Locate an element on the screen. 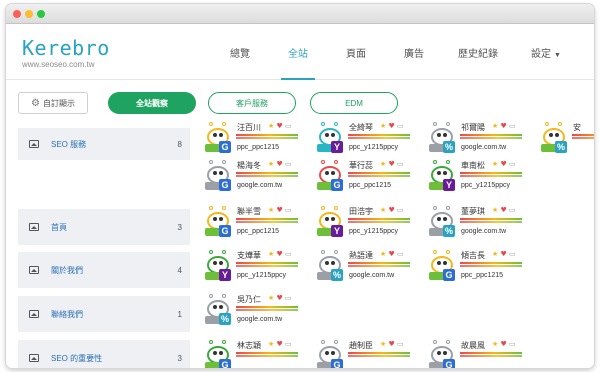 The height and width of the screenshot is (372, 600). visitor-card: G 傾吉長 ★ ♥ ▭ ppc_ppc1215 is located at coordinates (476, 267).